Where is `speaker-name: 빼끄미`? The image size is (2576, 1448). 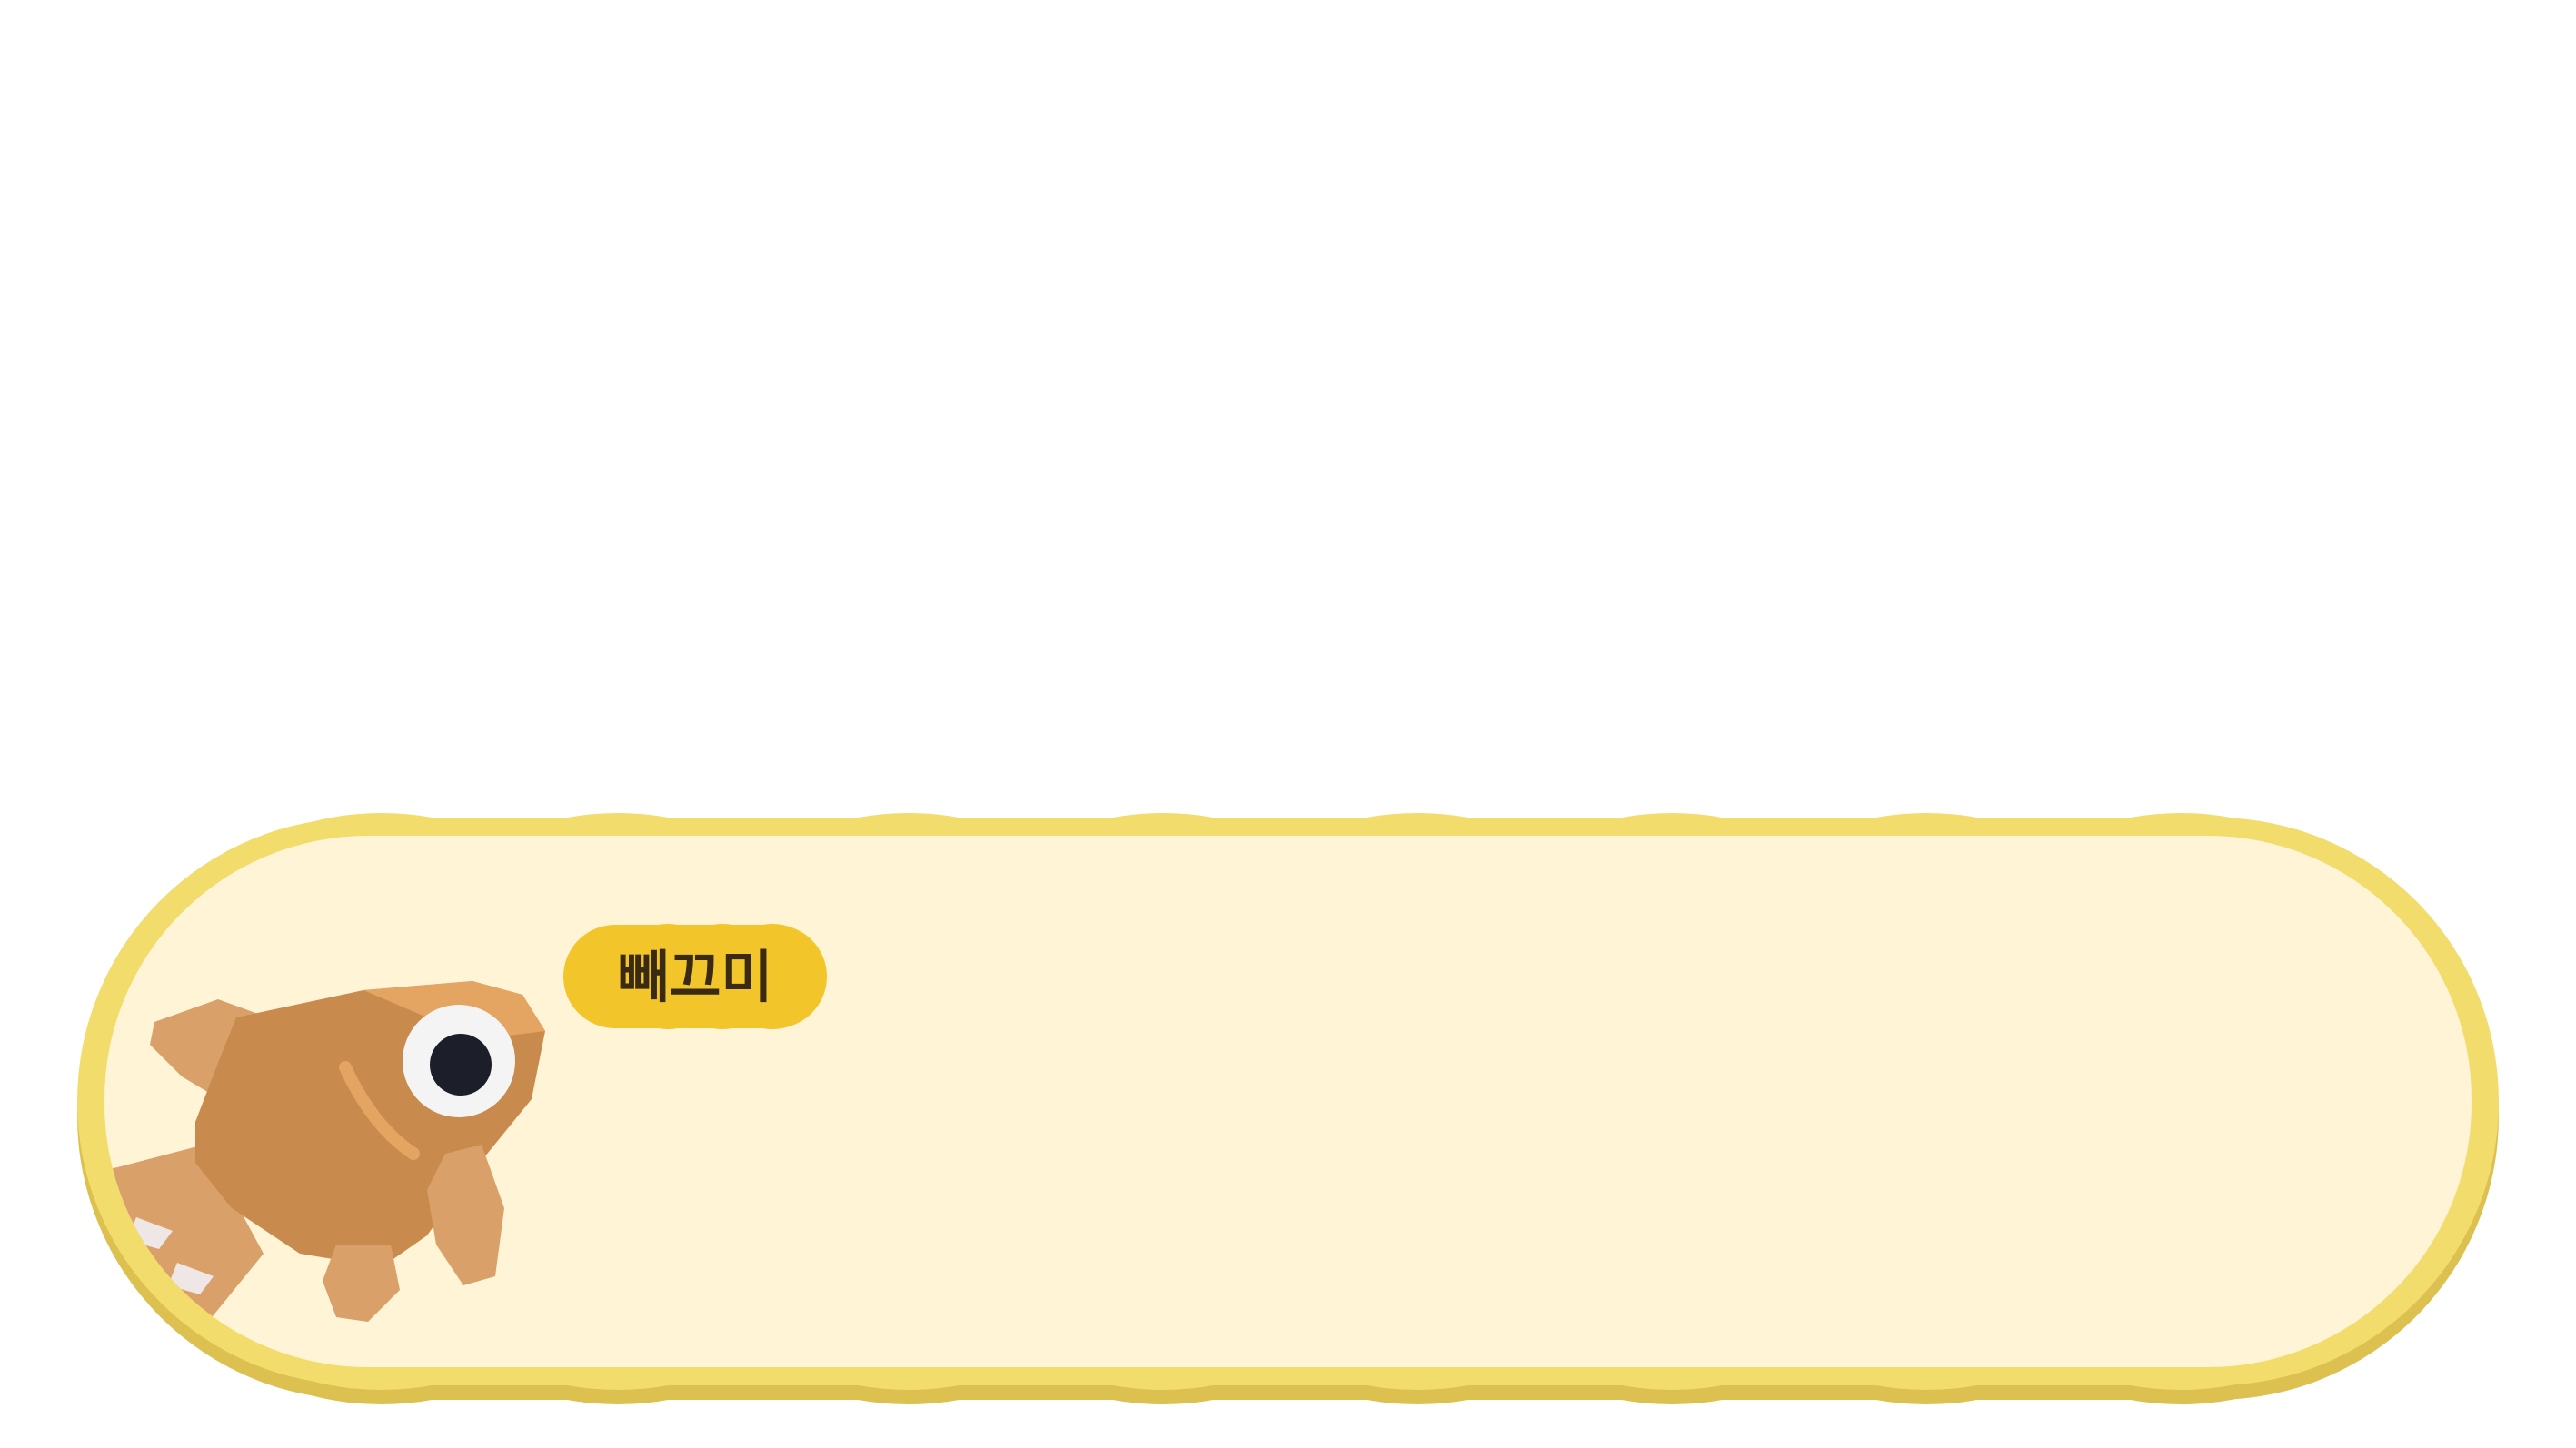 speaker-name: 빼끄미 is located at coordinates (695, 977).